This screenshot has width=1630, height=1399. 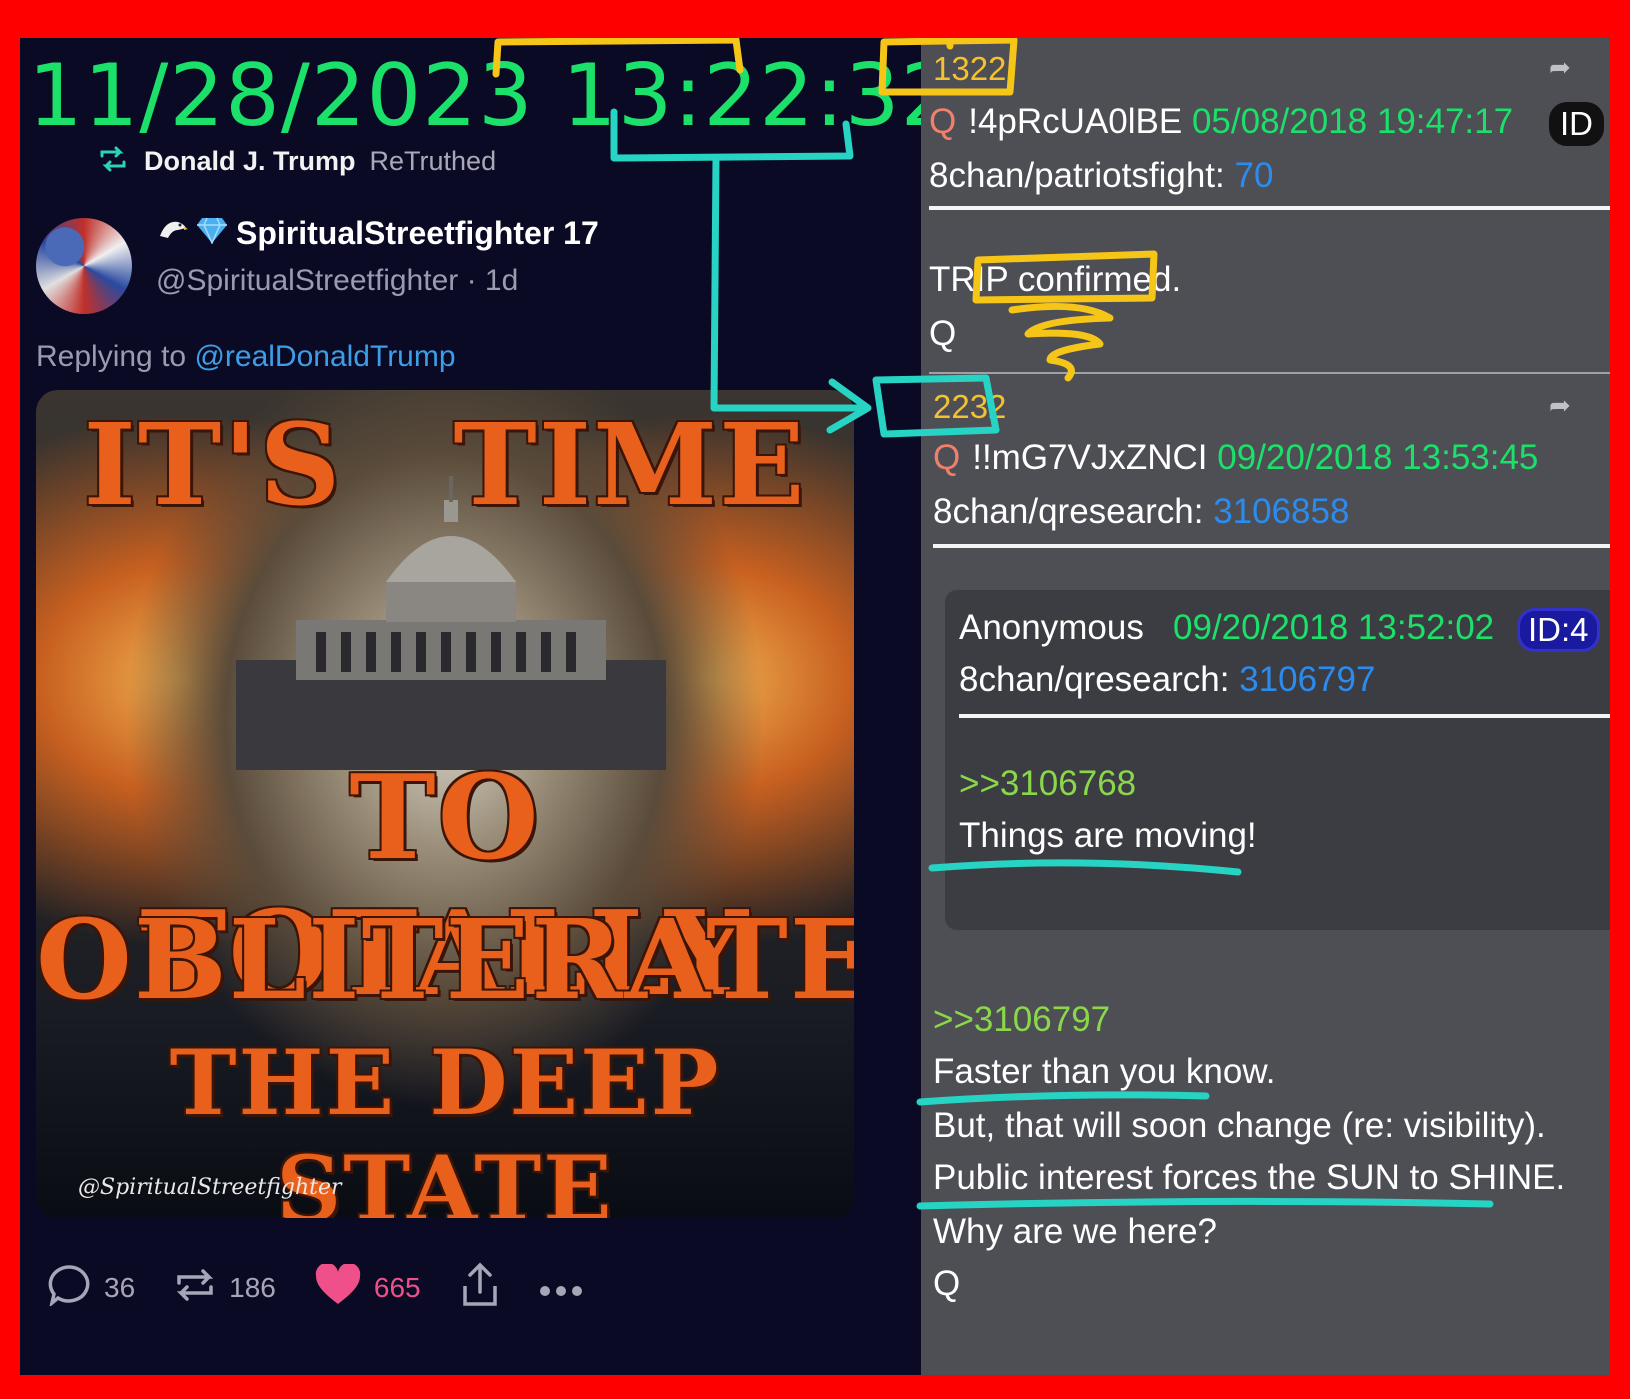 What do you see at coordinates (1205, 1203) in the screenshot?
I see `underline-public-interest` at bounding box center [1205, 1203].